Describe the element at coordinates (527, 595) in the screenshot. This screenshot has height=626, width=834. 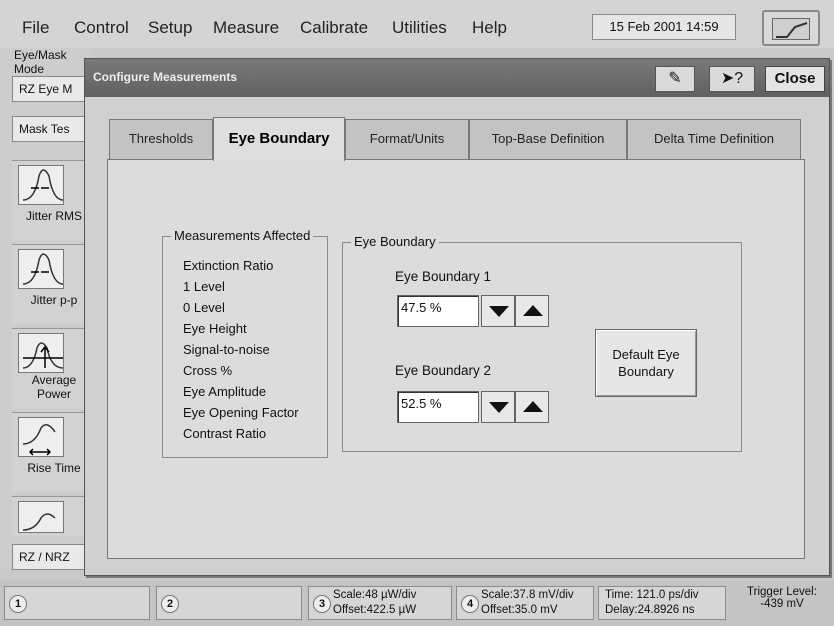
I see `channel-4-scale: Scale:37.8 mV/div` at that location.